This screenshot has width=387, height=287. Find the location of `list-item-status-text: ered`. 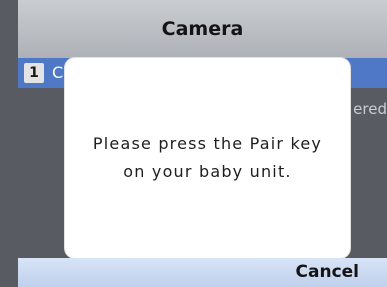

list-item-status-text: ered is located at coordinates (370, 109).